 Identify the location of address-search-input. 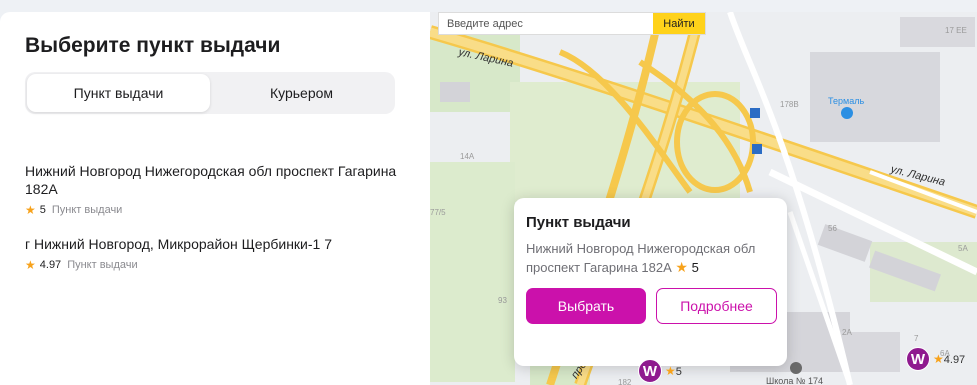
(546, 23).